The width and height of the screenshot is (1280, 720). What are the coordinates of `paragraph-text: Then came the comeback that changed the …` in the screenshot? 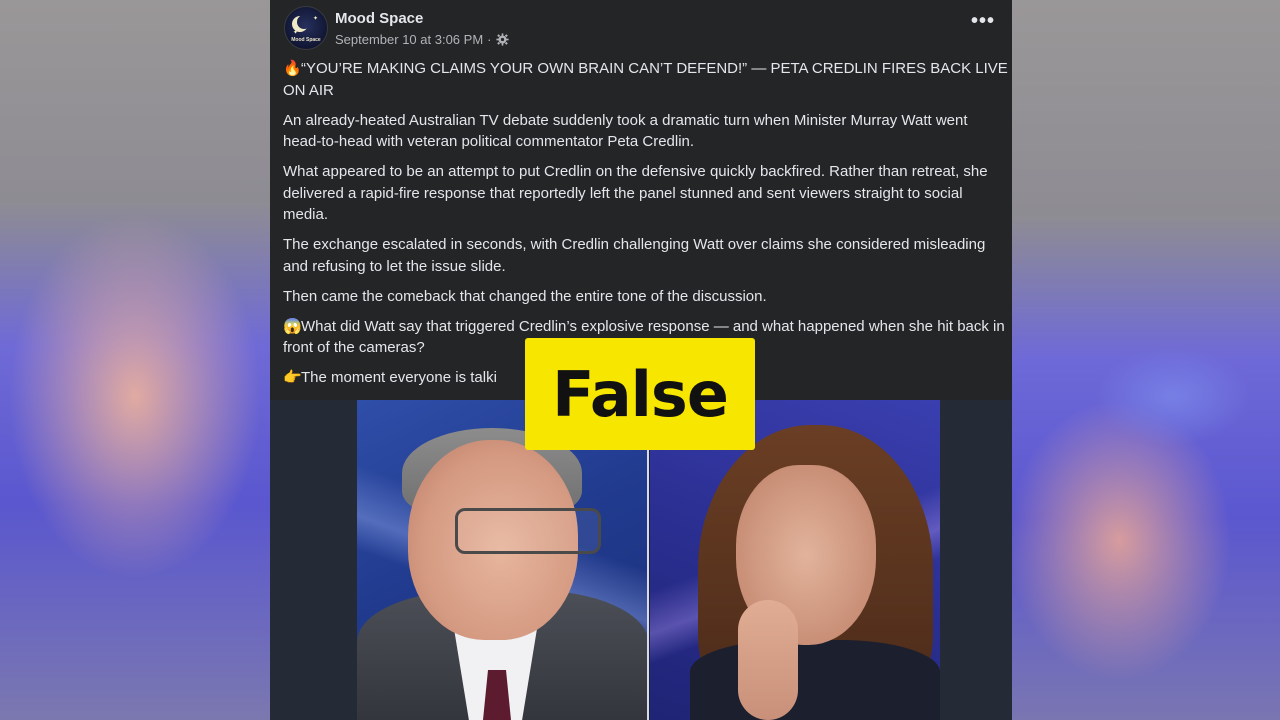 It's located at (525, 296).